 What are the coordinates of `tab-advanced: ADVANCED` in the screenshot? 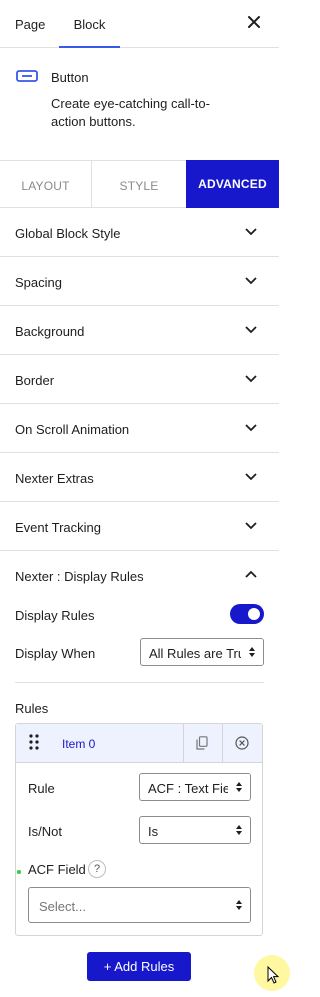 It's located at (232, 184).